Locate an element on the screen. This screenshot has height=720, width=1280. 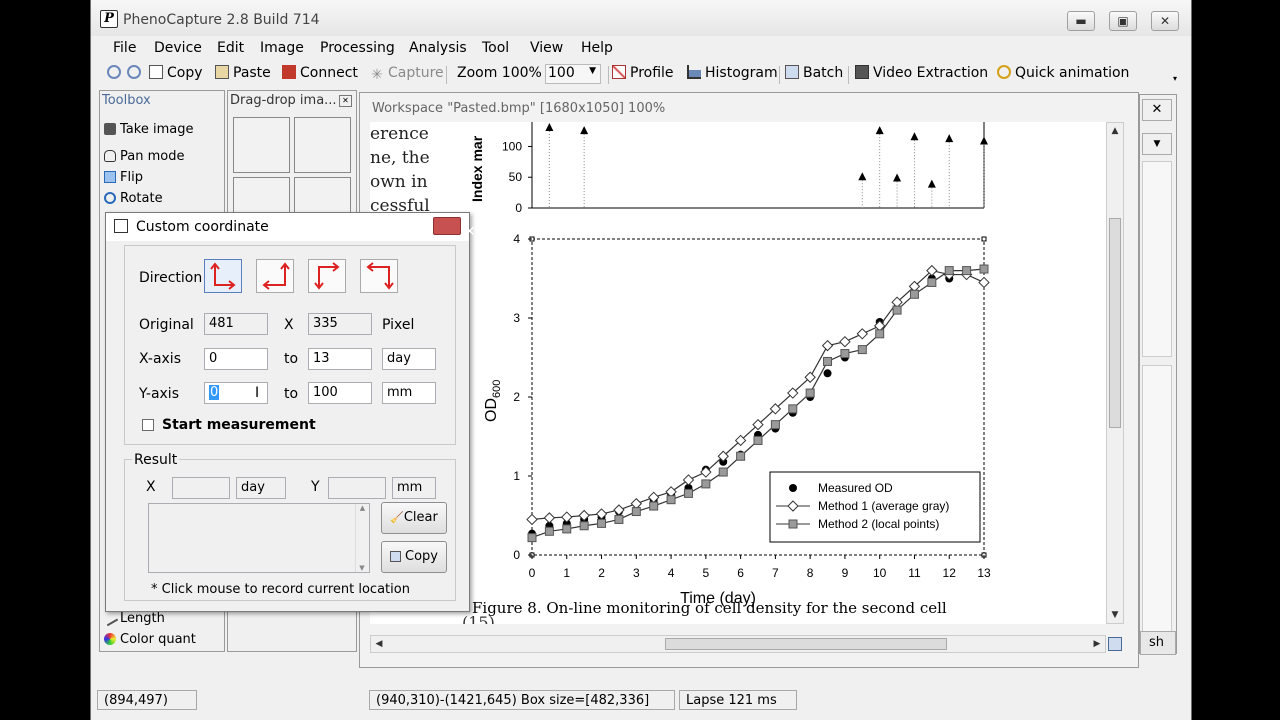
redo-button is located at coordinates (136, 73).